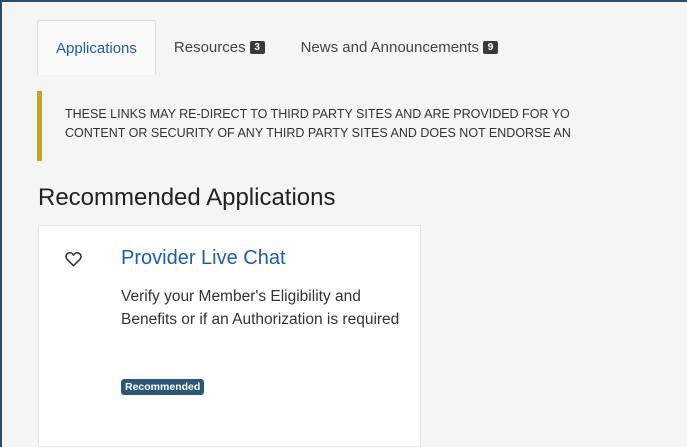 The height and width of the screenshot is (447, 687). What do you see at coordinates (209, 47) in the screenshot?
I see `tab-resources-label: Resources` at bounding box center [209, 47].